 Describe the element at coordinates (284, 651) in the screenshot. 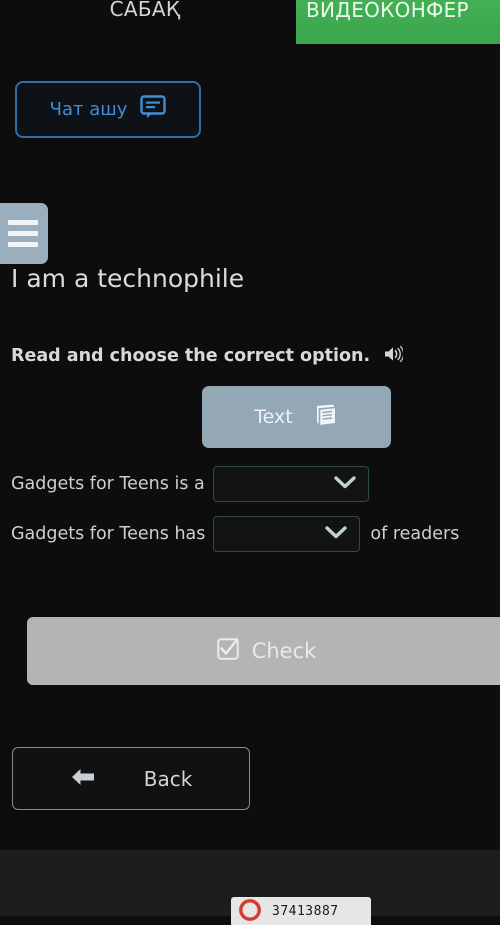

I see `check-button-label: Check` at that location.